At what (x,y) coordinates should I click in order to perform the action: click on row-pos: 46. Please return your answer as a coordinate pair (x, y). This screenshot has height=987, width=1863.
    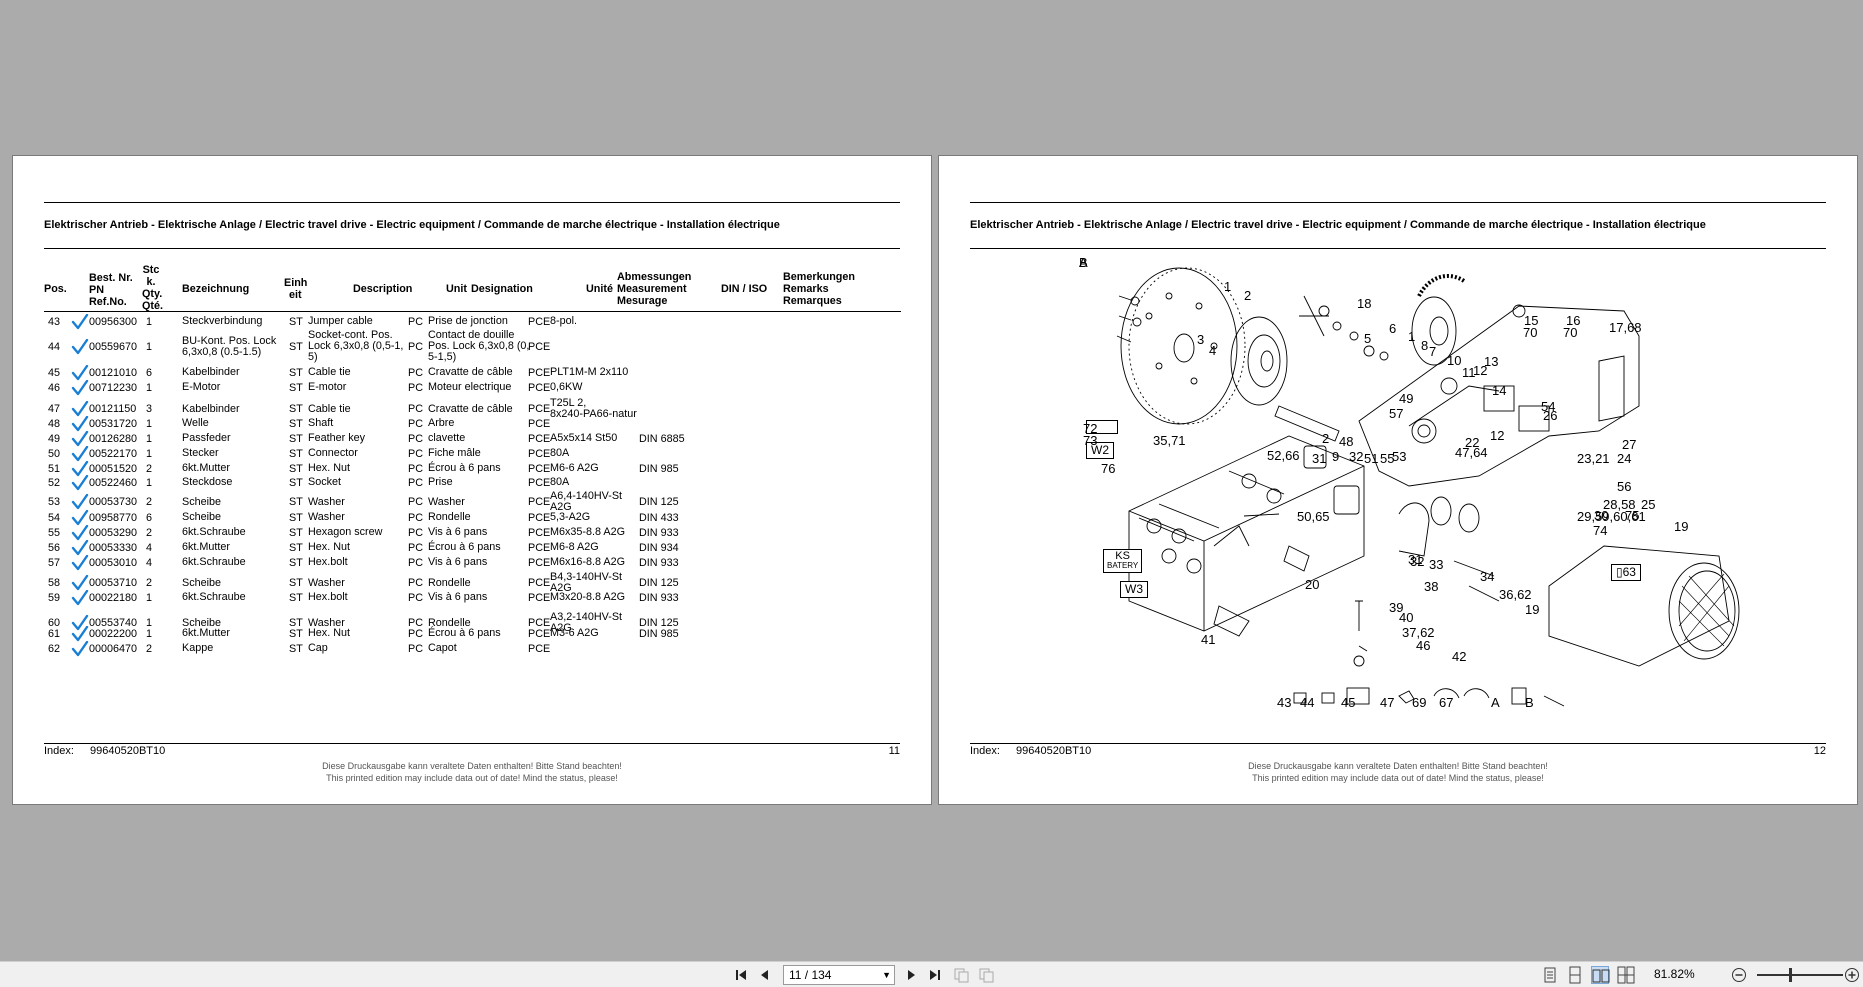
    Looking at the image, I should click on (54, 387).